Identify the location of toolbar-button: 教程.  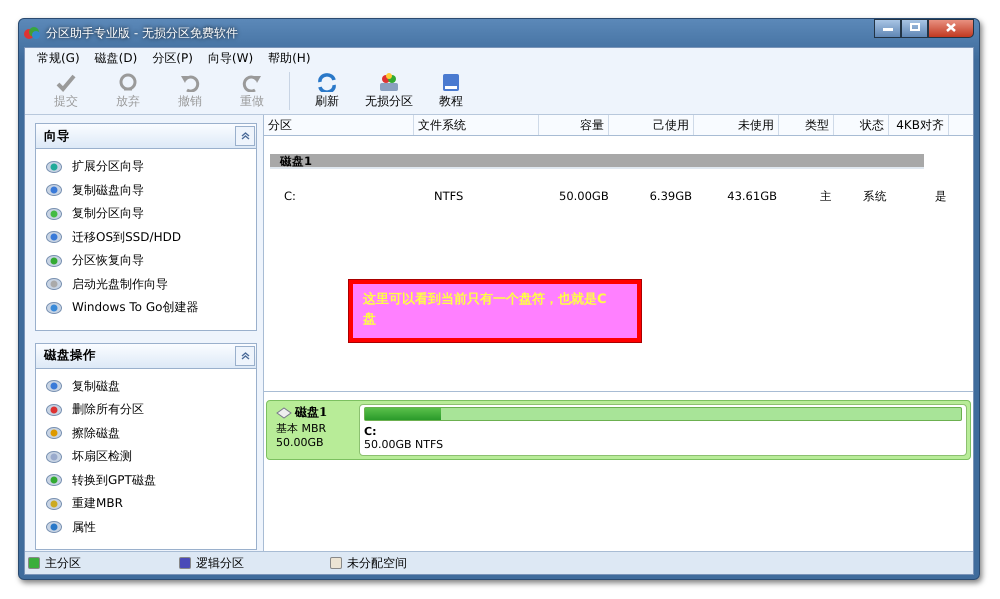
(451, 91).